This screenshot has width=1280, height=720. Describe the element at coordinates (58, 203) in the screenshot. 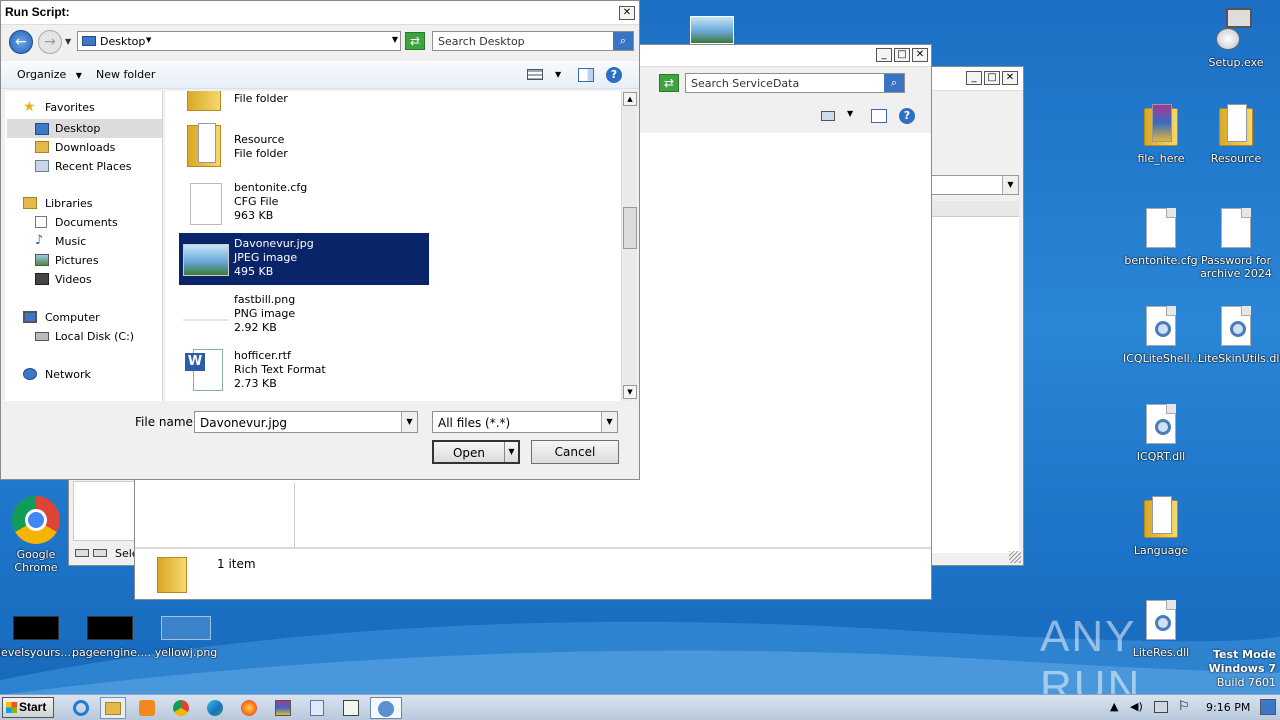

I see `nav-libraries: Libraries` at that location.